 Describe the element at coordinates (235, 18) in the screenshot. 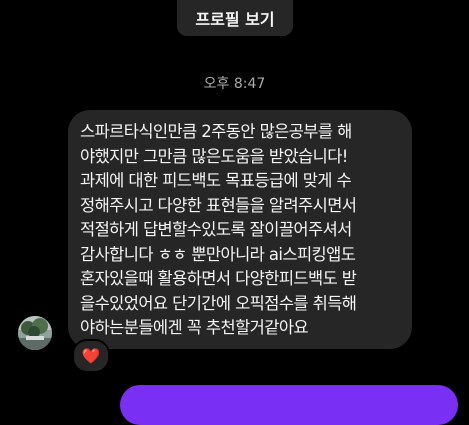

I see `view-profile-button: 프로필 보기` at that location.